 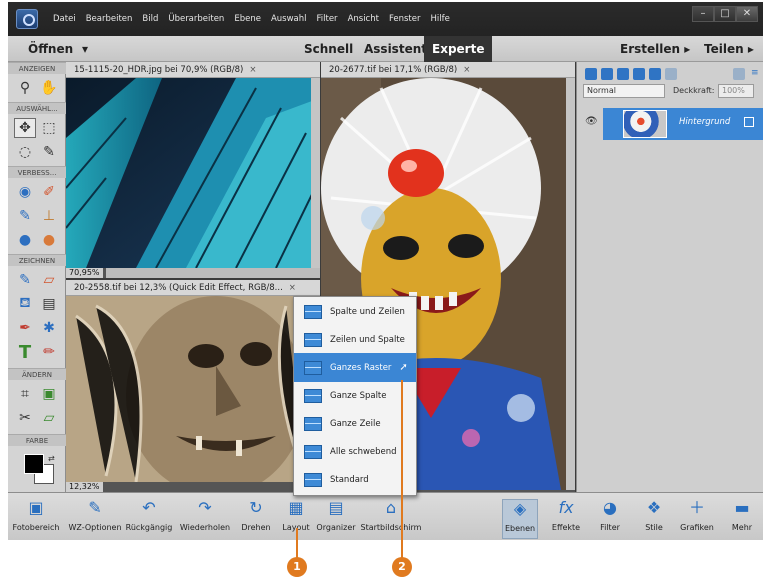 What do you see at coordinates (25, 394) in the screenshot?
I see `crop-tool-icon: ⌗` at bounding box center [25, 394].